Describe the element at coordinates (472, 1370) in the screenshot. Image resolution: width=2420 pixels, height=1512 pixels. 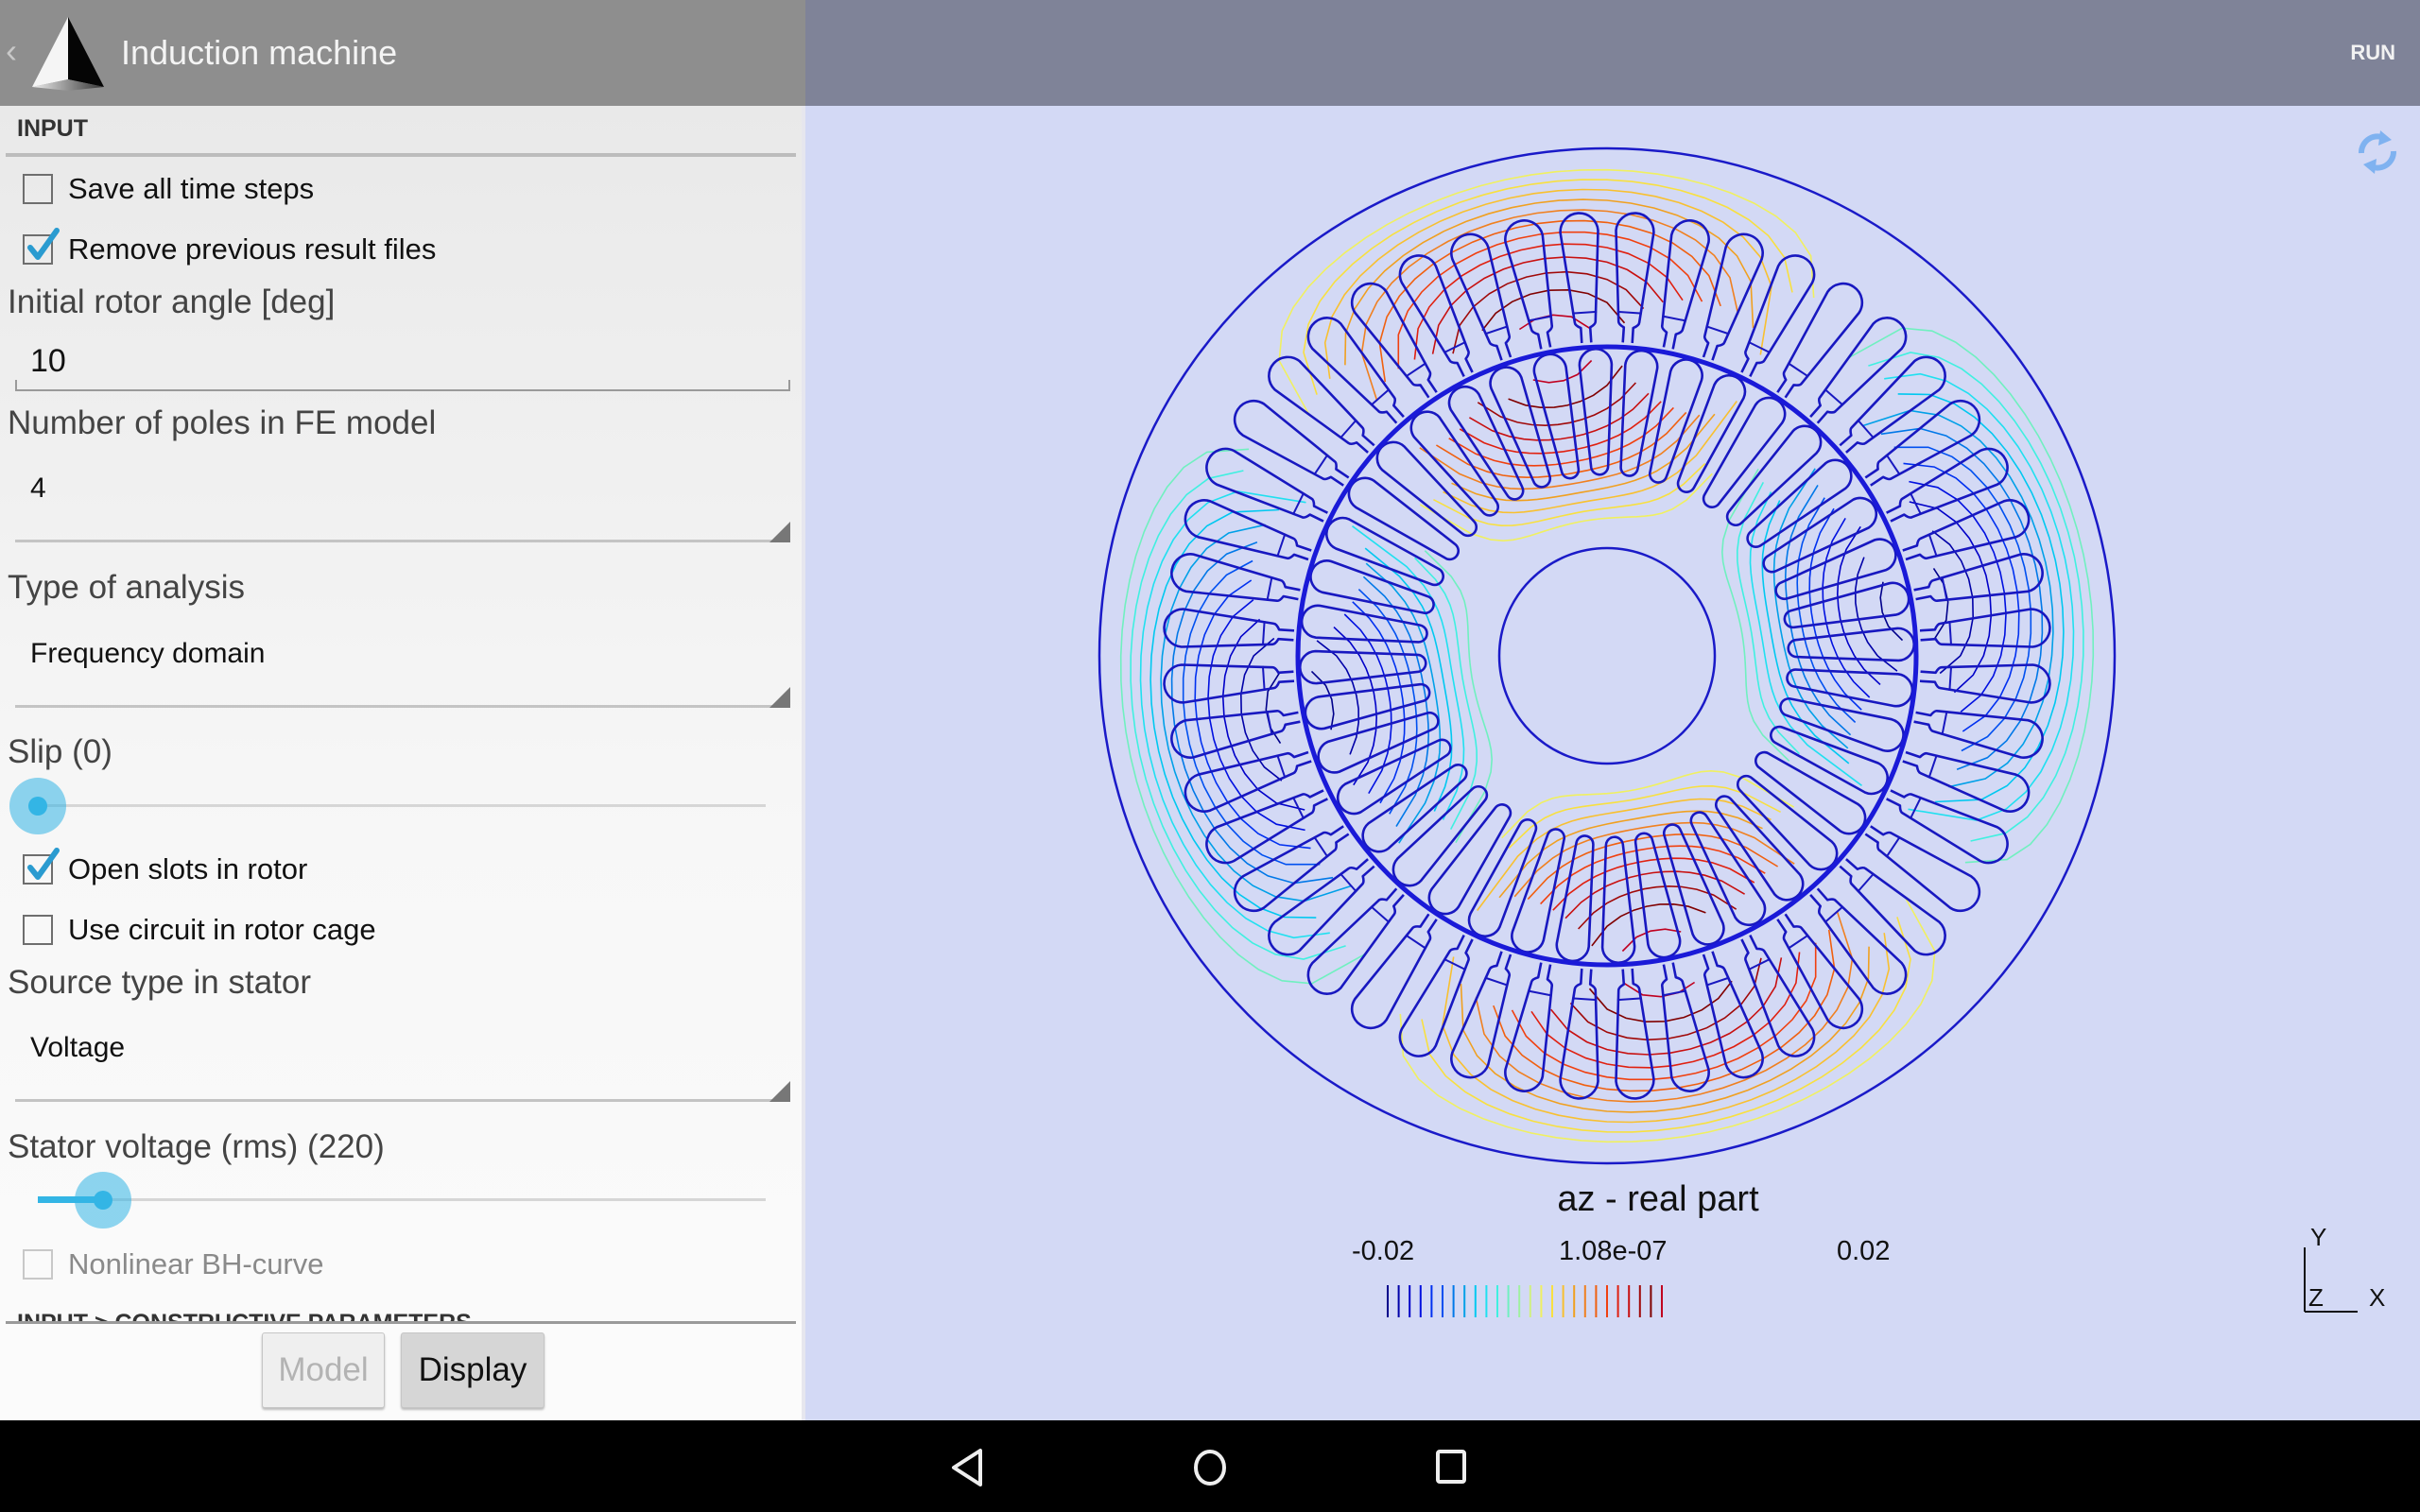
I see `display-button: Display` at that location.